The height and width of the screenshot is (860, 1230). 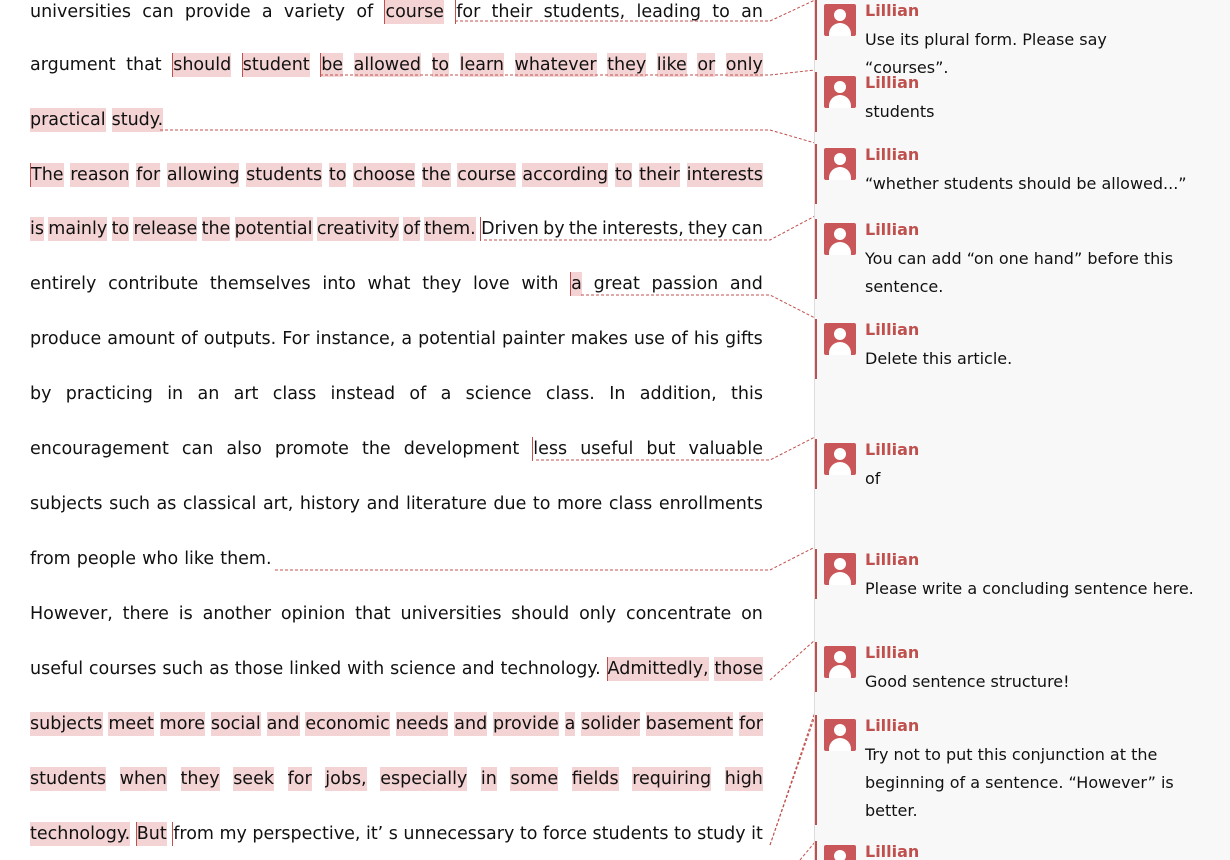 What do you see at coordinates (145, 614) in the screenshot?
I see `word: there` at bounding box center [145, 614].